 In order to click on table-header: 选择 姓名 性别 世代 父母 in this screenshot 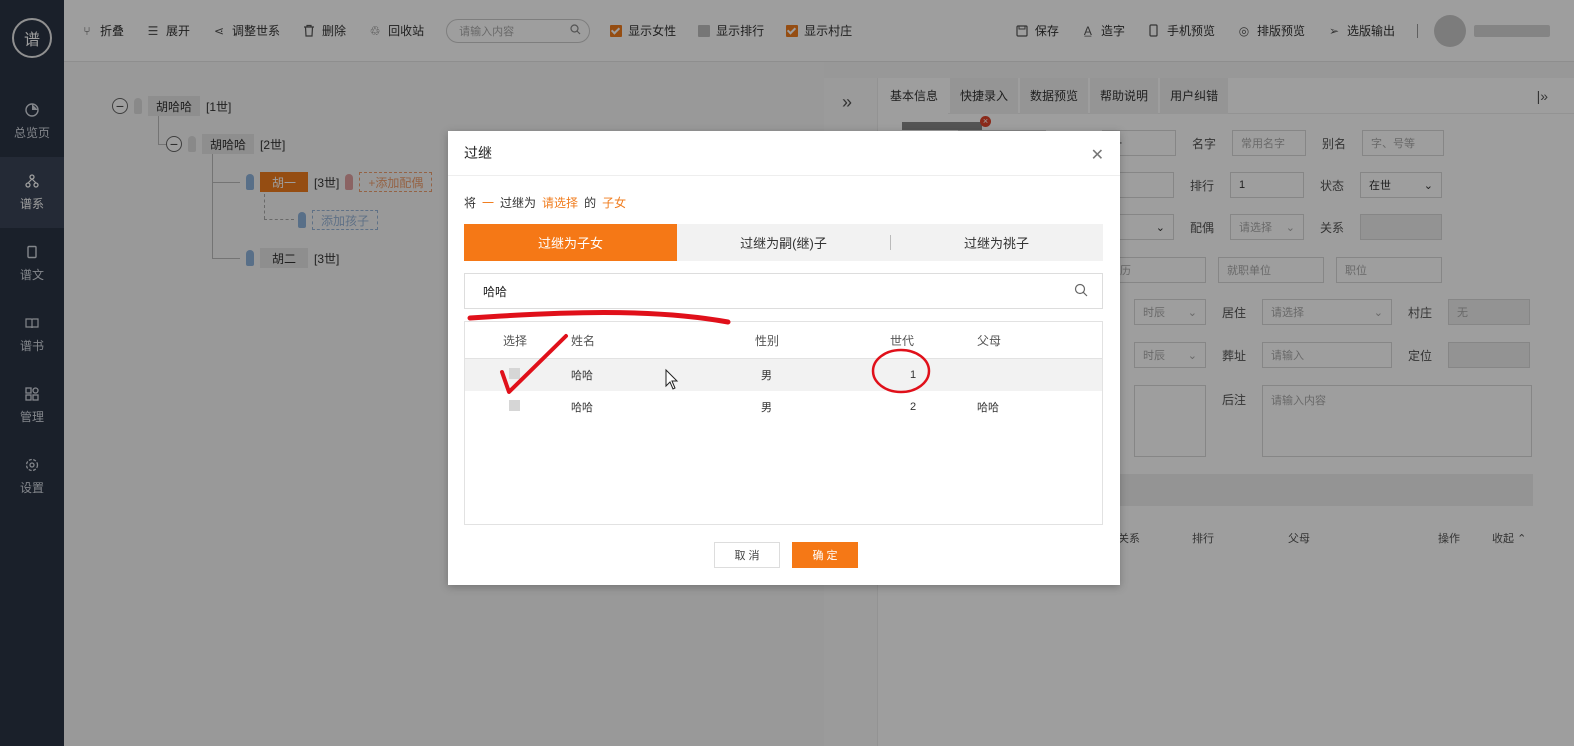, I will do `click(783, 340)`.